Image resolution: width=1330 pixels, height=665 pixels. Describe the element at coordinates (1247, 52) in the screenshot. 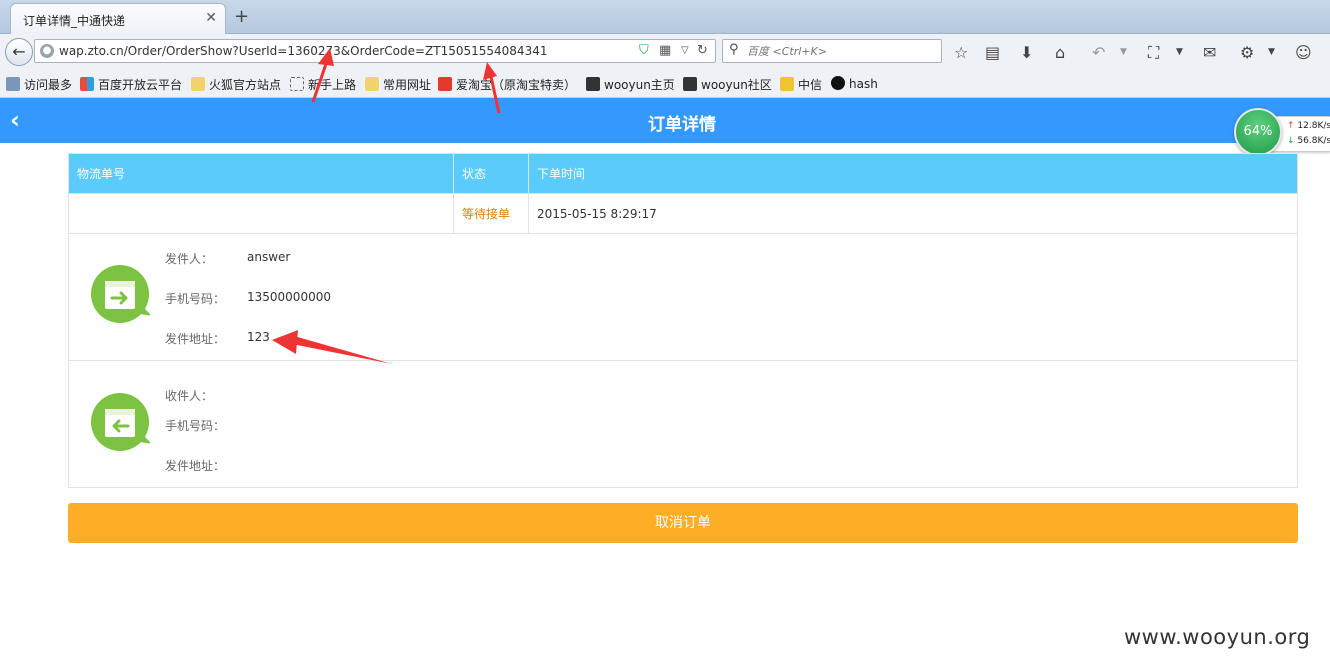

I see `extension-icon: ⚙` at that location.